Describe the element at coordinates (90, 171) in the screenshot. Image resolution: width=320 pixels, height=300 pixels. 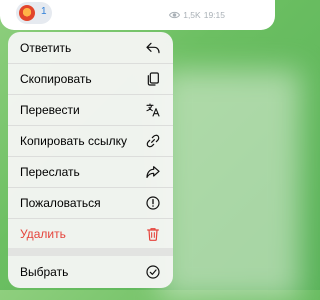
I see `menu-item-forward: Переслать` at that location.